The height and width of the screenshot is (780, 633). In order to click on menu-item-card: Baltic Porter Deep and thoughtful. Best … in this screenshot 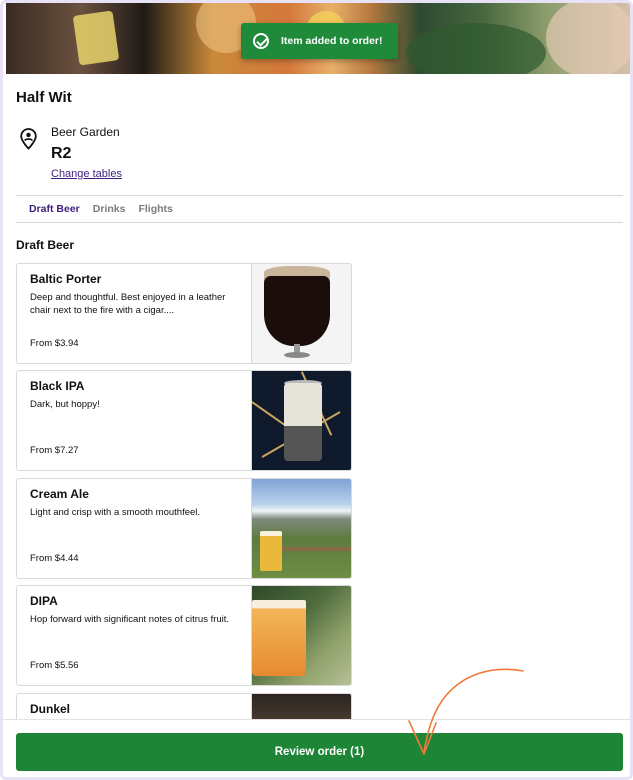, I will do `click(184, 313)`.